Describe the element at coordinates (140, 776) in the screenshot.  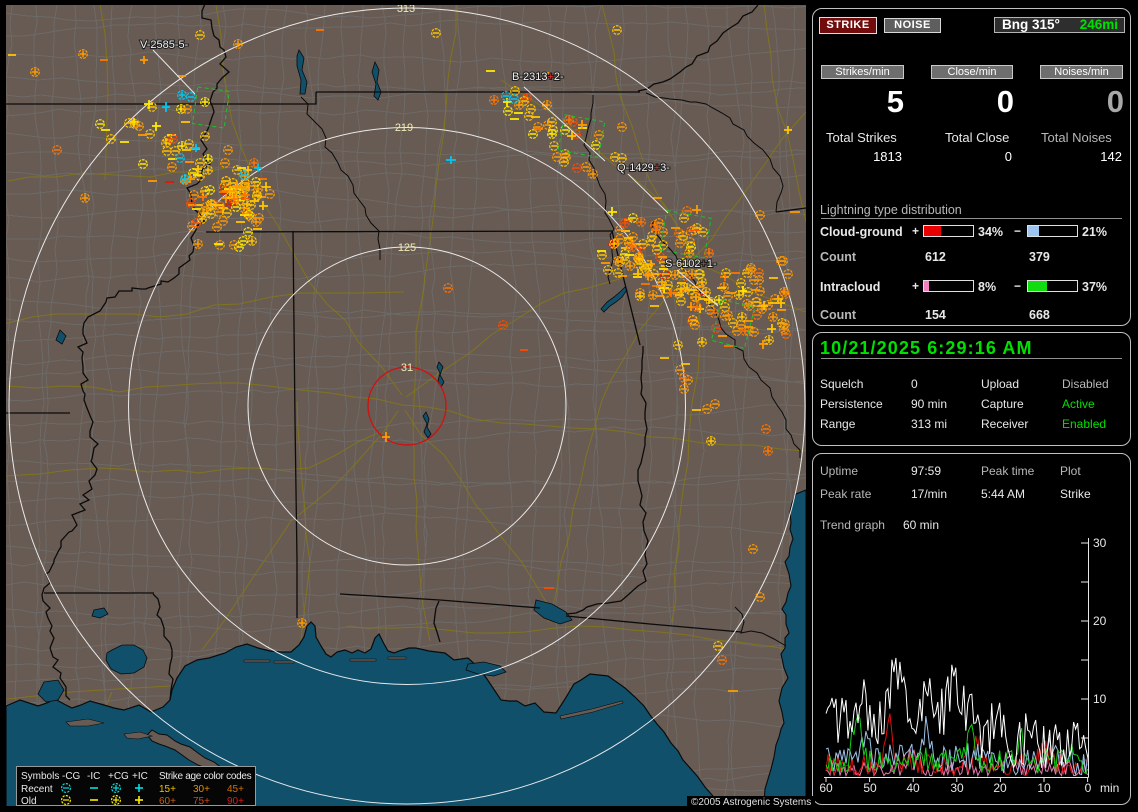
I see `svg-text: +IC` at that location.